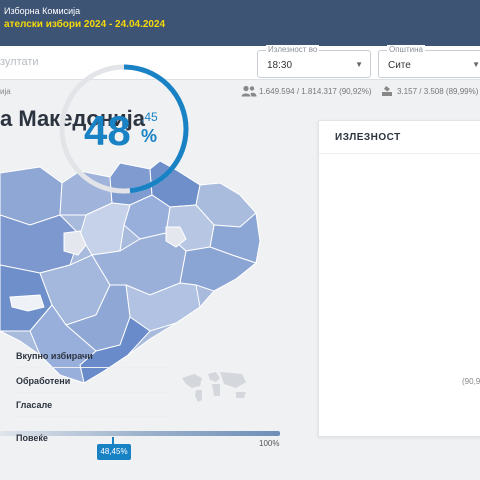  I want to click on total-voters-label: Вкупно избирачи, so click(54, 356).